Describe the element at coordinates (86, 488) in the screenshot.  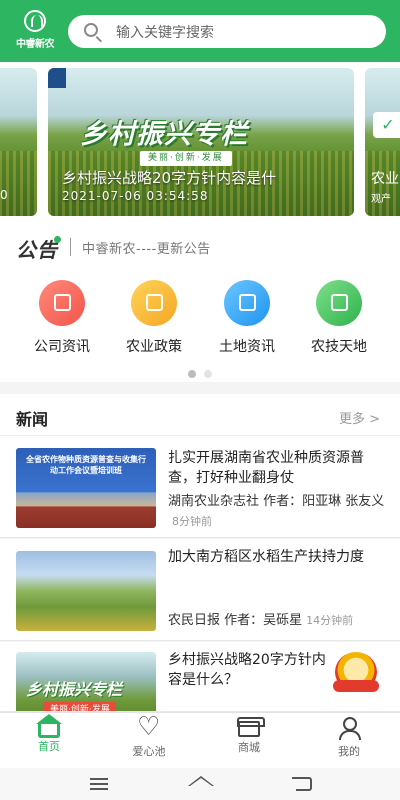
I see `news-thumbnail: 全省农作物种质资源普查与收集行动工作会议暨培训班` at that location.